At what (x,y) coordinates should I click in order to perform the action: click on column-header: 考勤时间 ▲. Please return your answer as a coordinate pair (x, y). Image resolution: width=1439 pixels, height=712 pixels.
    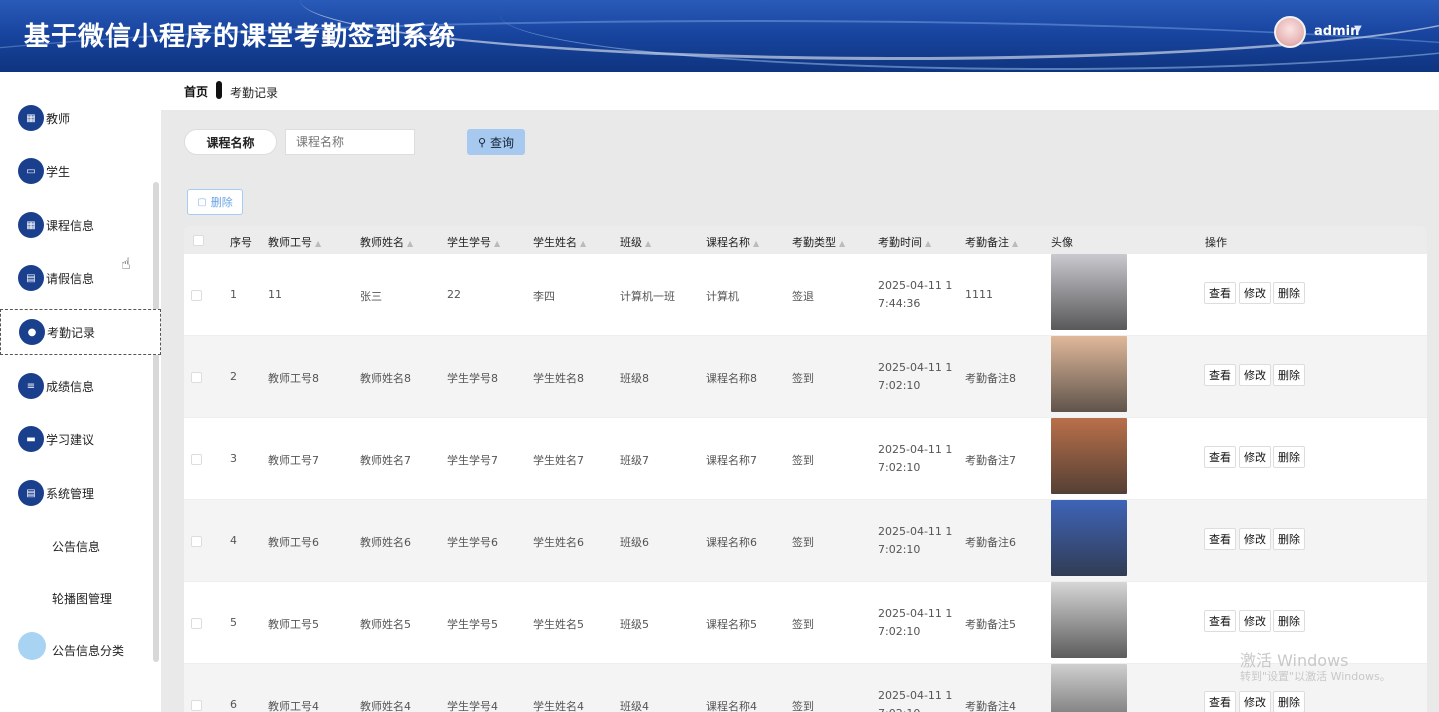
    Looking at the image, I should click on (904, 242).